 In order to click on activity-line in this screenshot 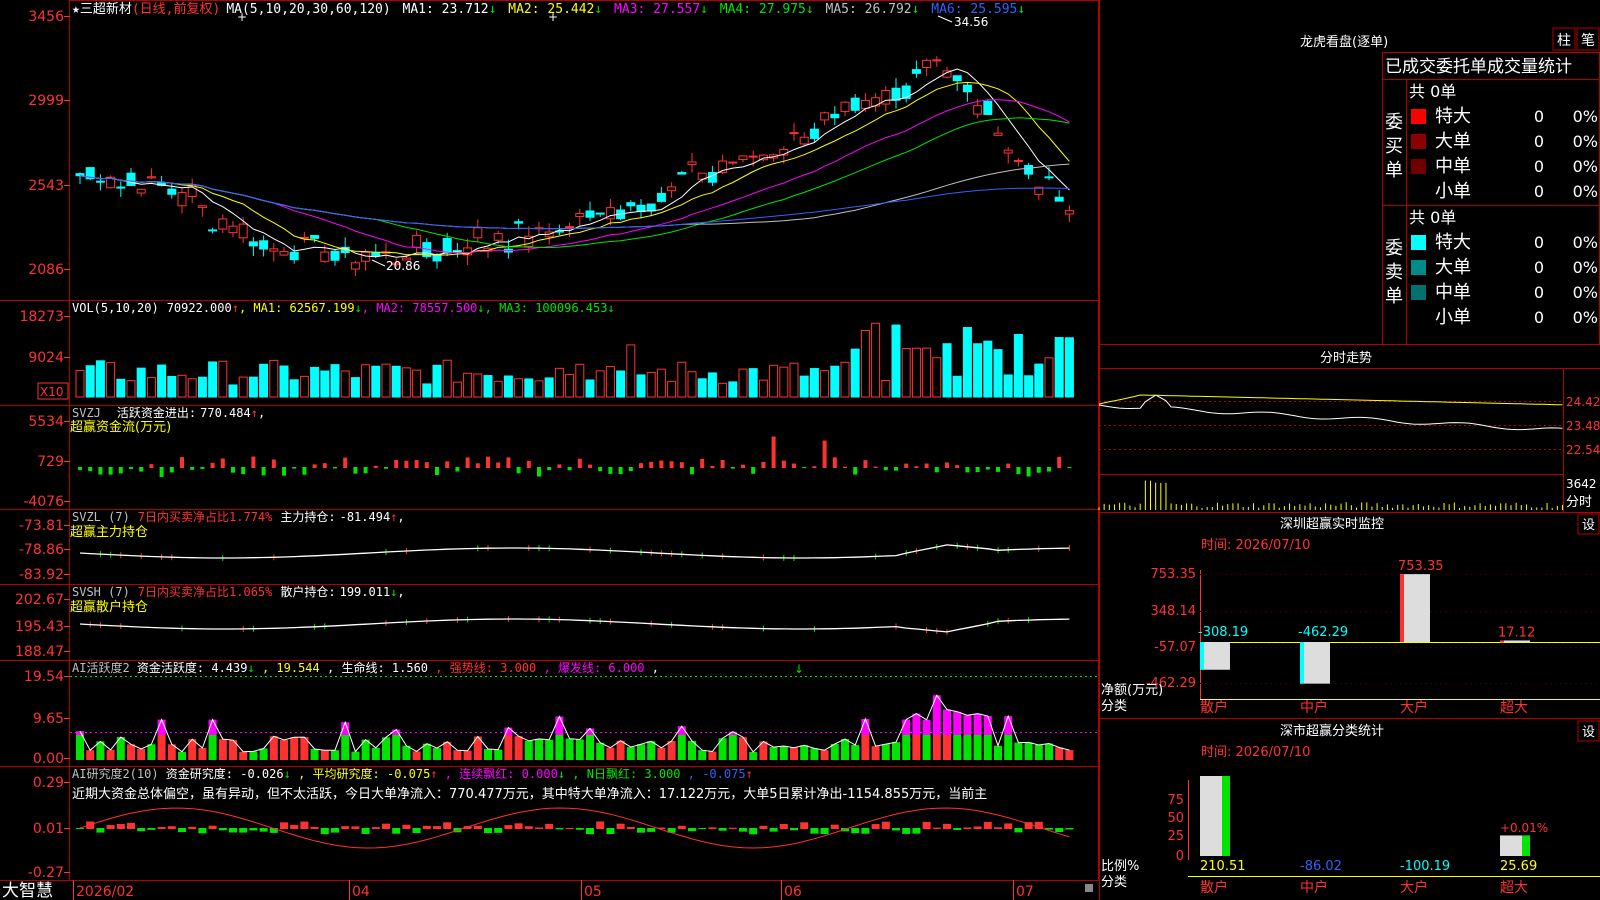, I will do `click(574, 723)`.